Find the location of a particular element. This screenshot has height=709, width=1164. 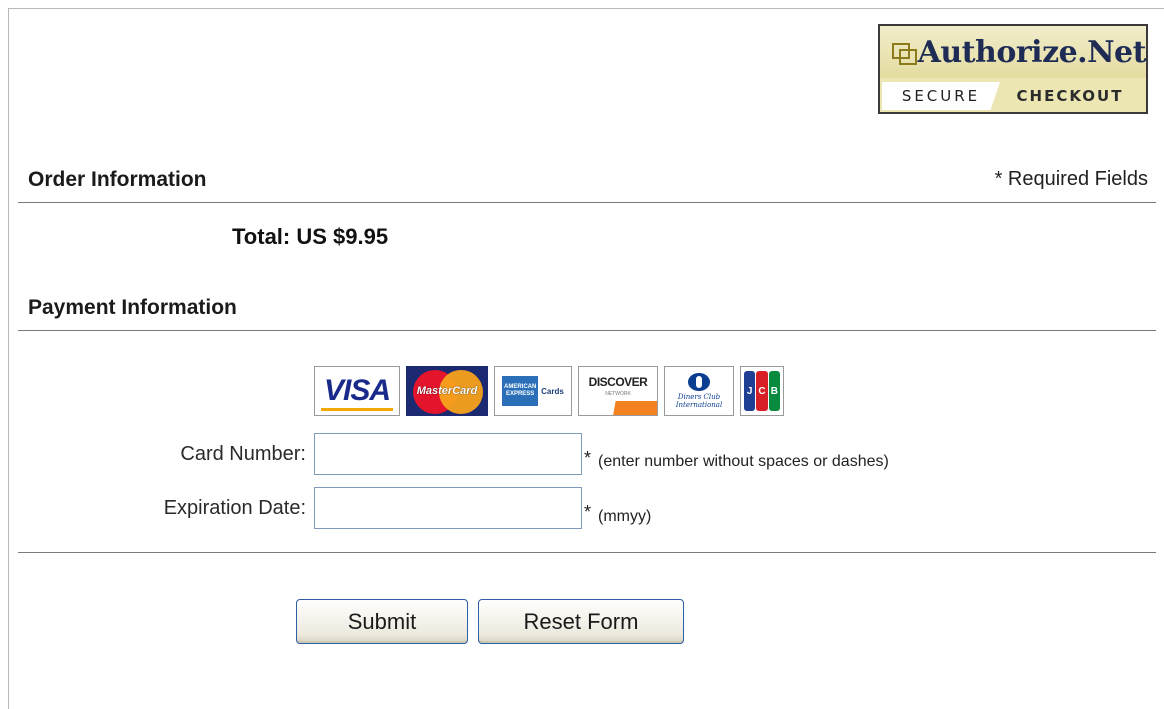

jcb-logo: J C B is located at coordinates (762, 391).